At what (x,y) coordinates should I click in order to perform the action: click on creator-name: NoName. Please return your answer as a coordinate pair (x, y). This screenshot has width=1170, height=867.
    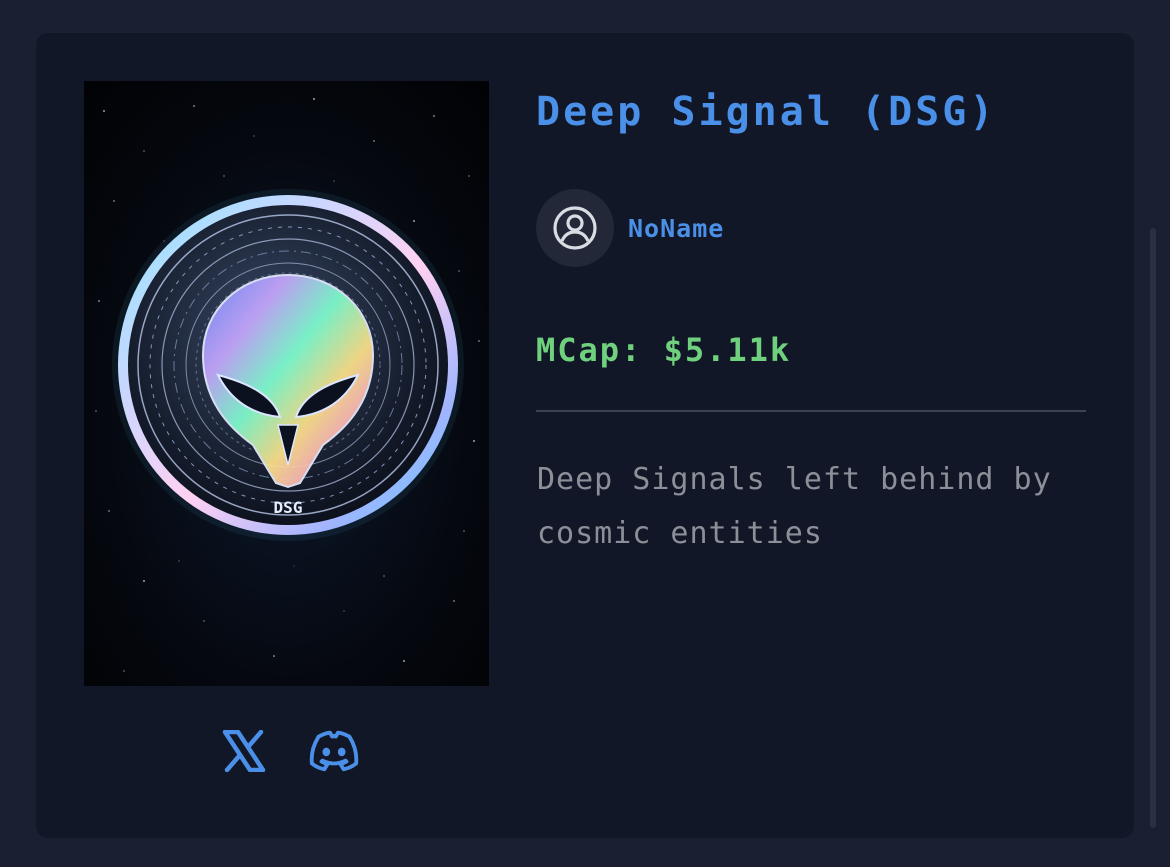
    Looking at the image, I should click on (676, 228).